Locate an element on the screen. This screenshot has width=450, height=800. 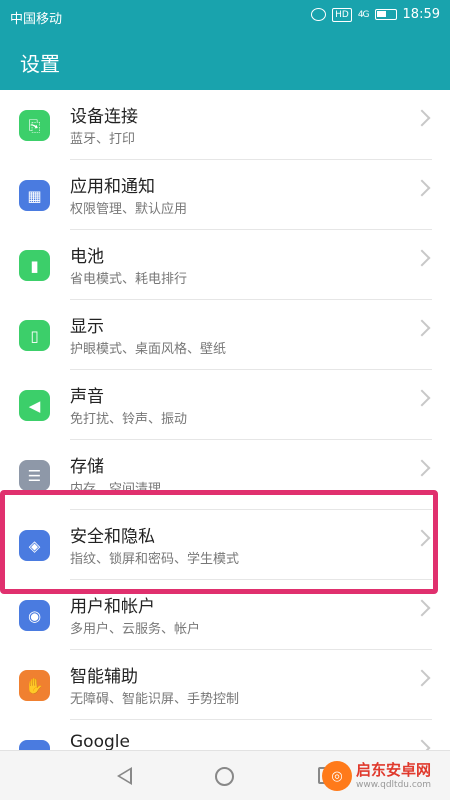
settings-item-label: 电池 is located at coordinates (87, 257).